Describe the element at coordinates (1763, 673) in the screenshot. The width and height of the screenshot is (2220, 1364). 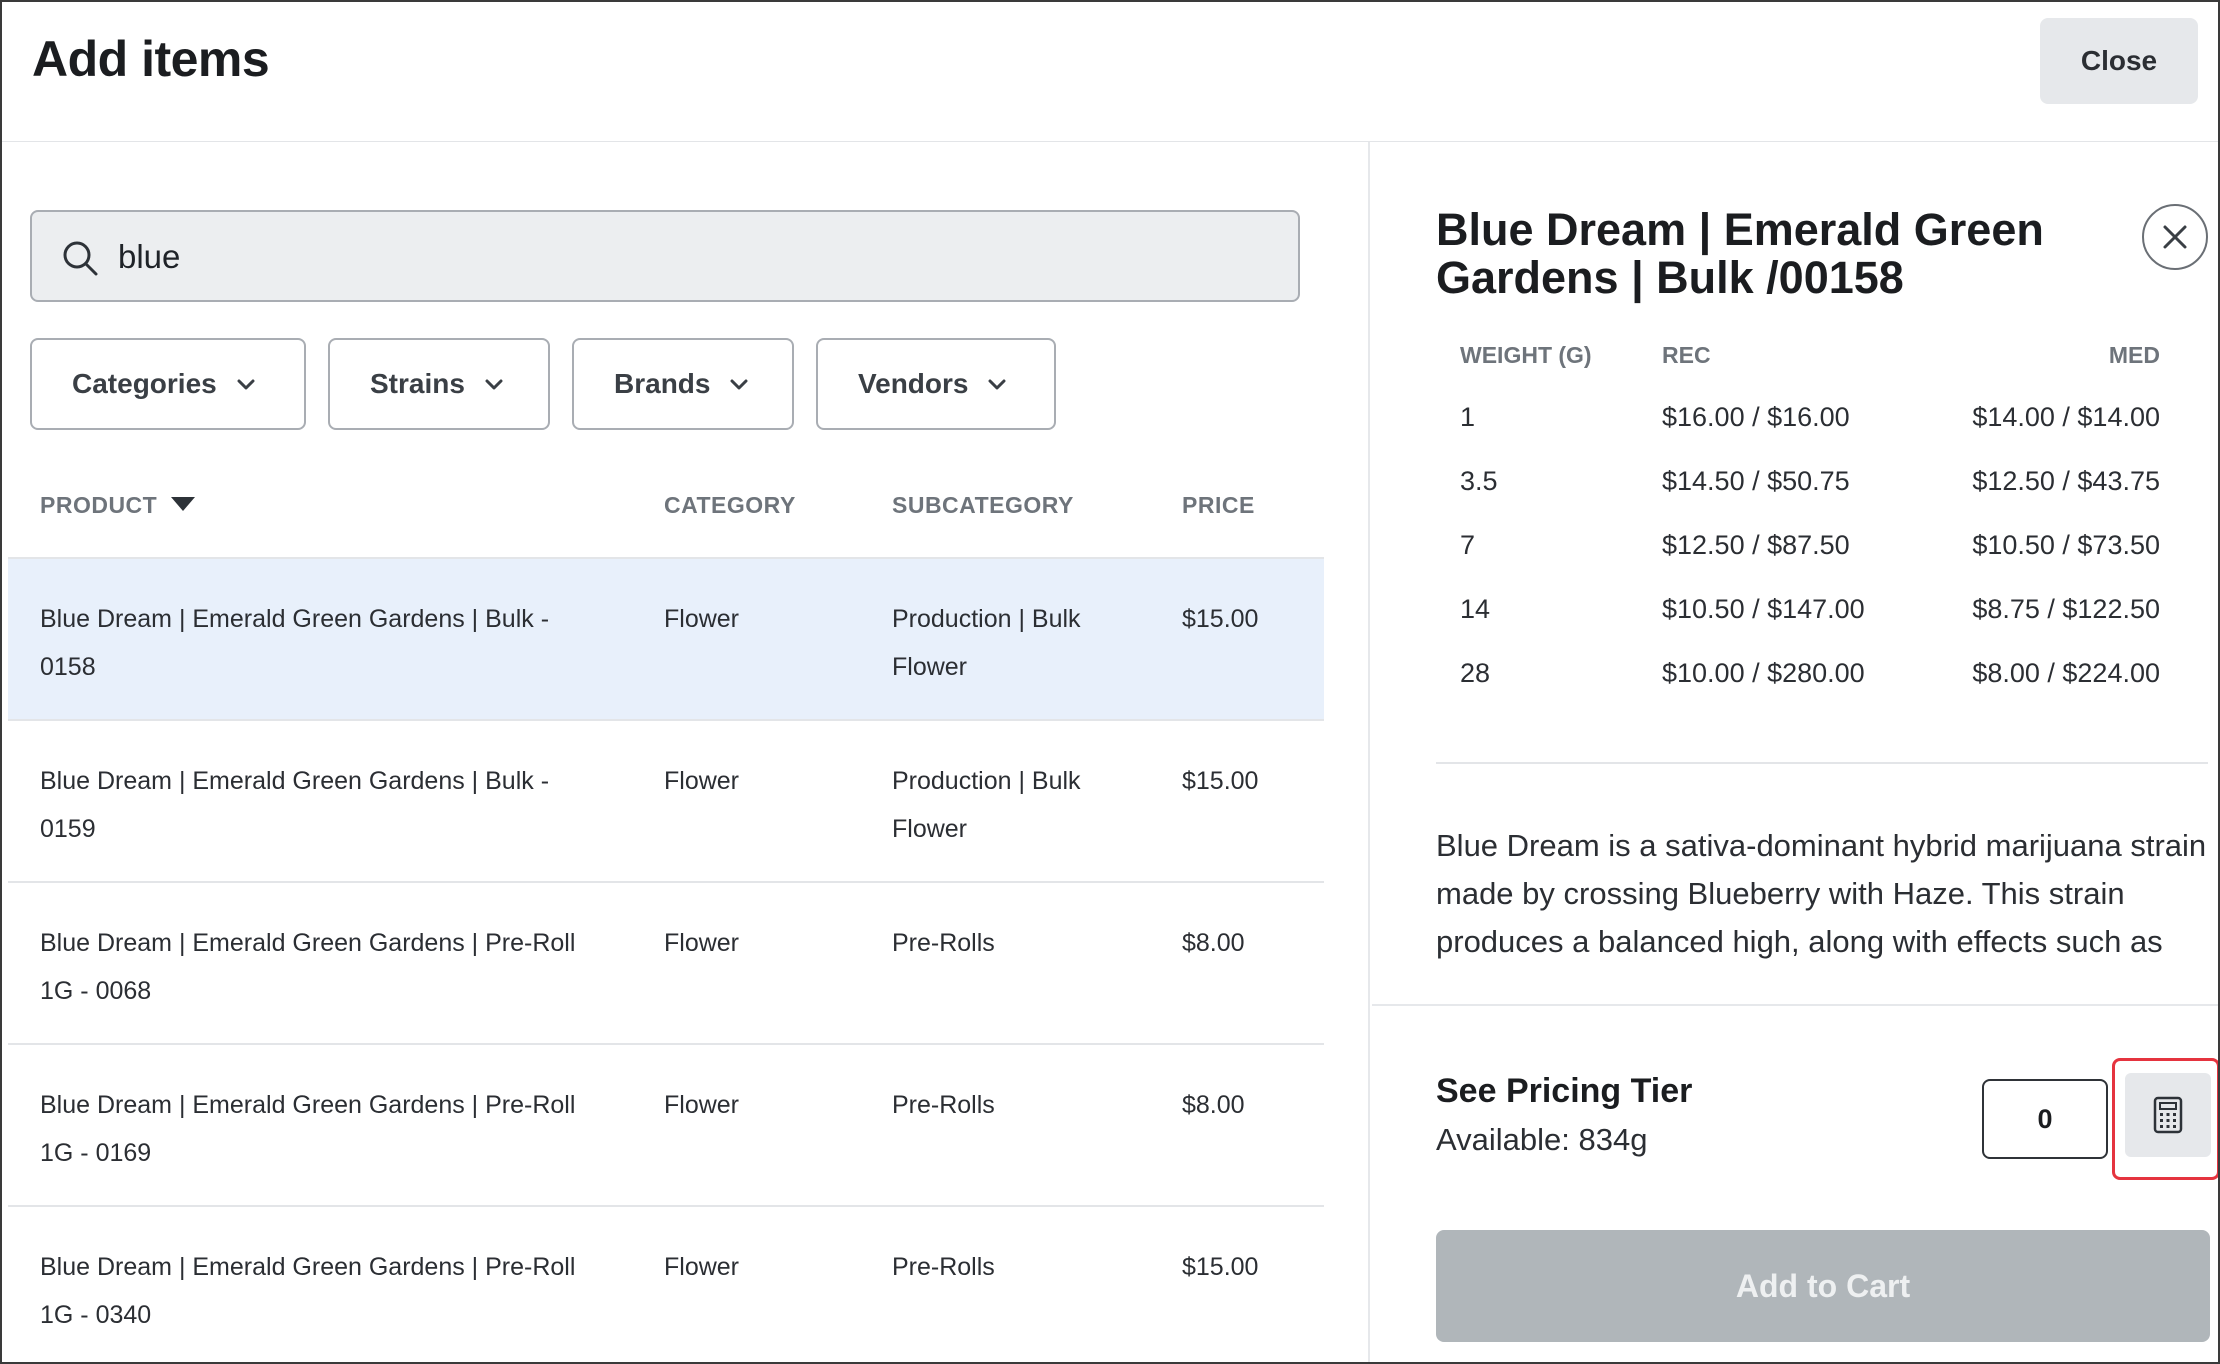
I see `pricing-rec: $10.00 / $280.00` at that location.